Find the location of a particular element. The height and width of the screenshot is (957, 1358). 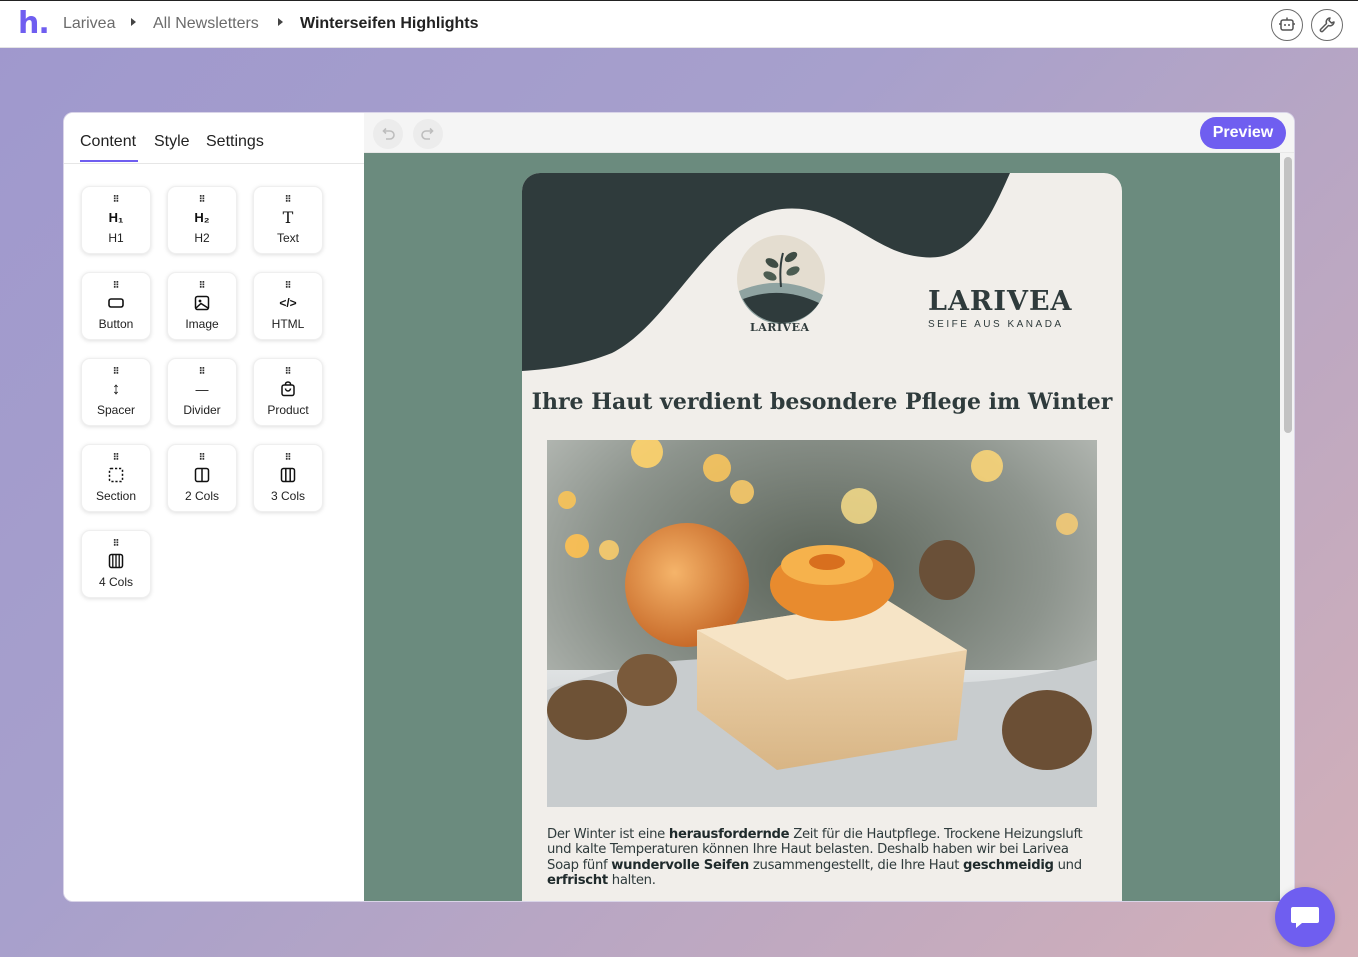

block-label: H2 is located at coordinates (202, 238).